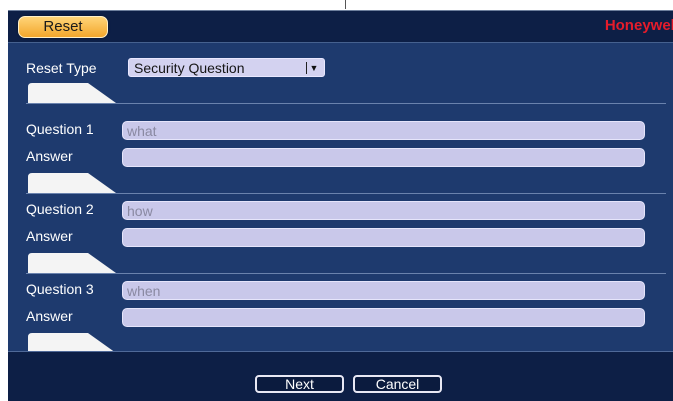 This screenshot has width=673, height=401. I want to click on footer-bar: Next Cancel, so click(340, 376).